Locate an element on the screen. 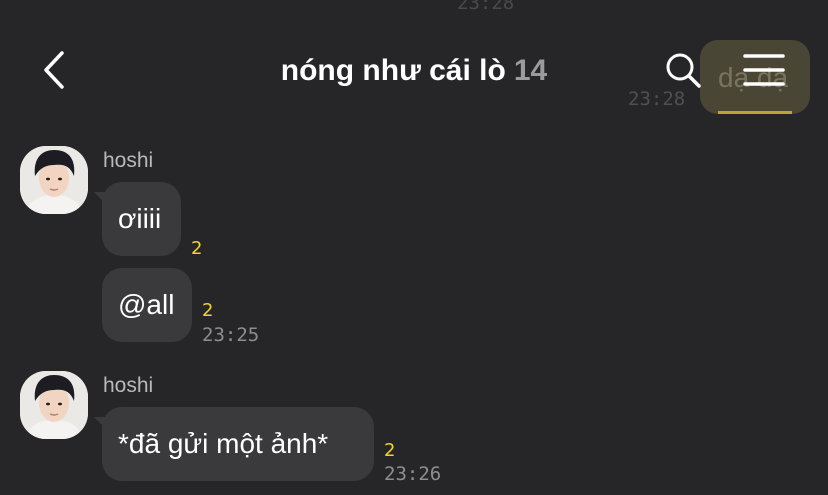 This screenshot has height=495, width=828. message-bubble: *đã gửi một ảnh* is located at coordinates (234, 444).